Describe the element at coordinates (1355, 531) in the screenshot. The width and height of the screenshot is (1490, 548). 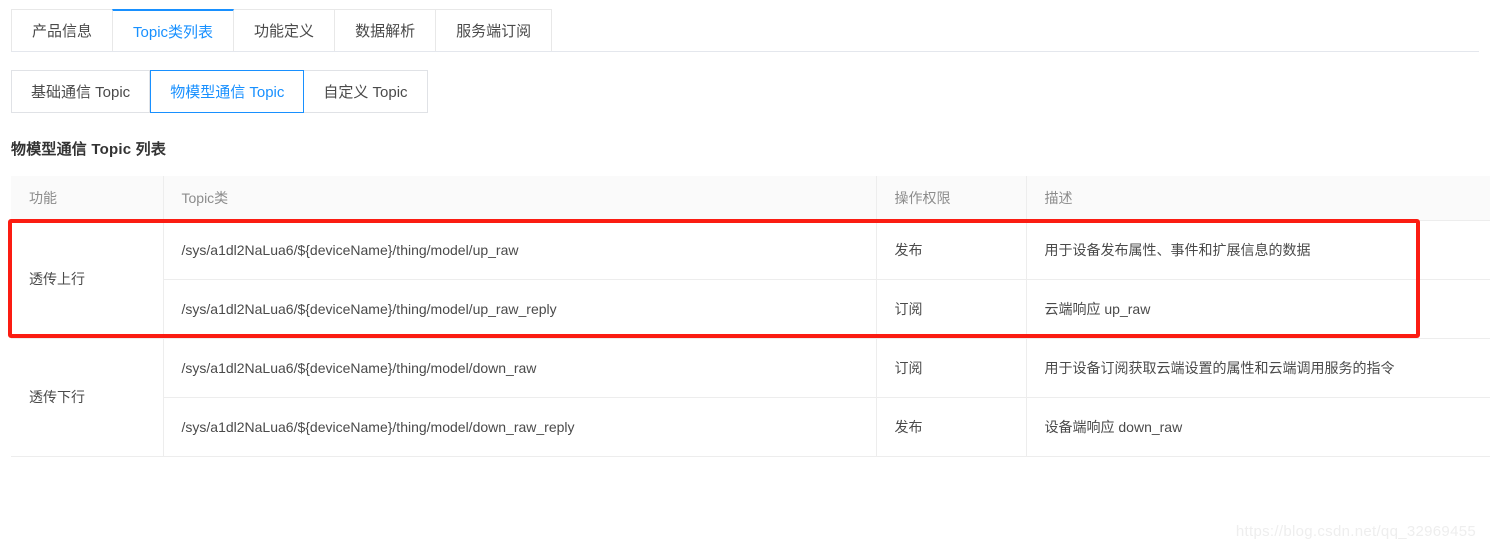
I see `watermark: https://blog.csdn.net/qq_32969455` at that location.